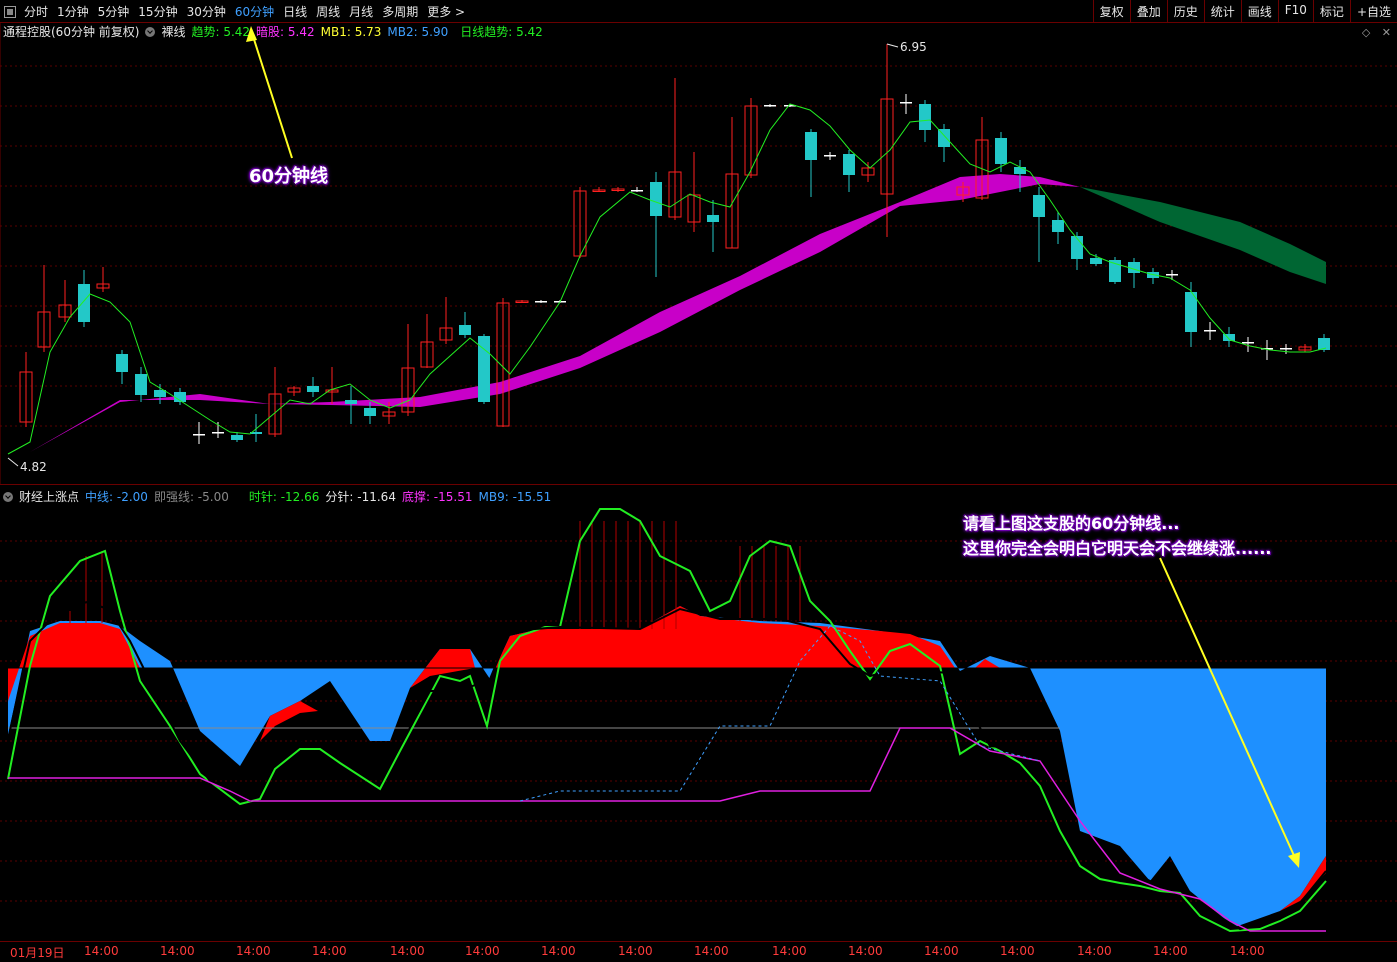  What do you see at coordinates (1295, 11) in the screenshot?
I see `f10-button: F10` at bounding box center [1295, 11].